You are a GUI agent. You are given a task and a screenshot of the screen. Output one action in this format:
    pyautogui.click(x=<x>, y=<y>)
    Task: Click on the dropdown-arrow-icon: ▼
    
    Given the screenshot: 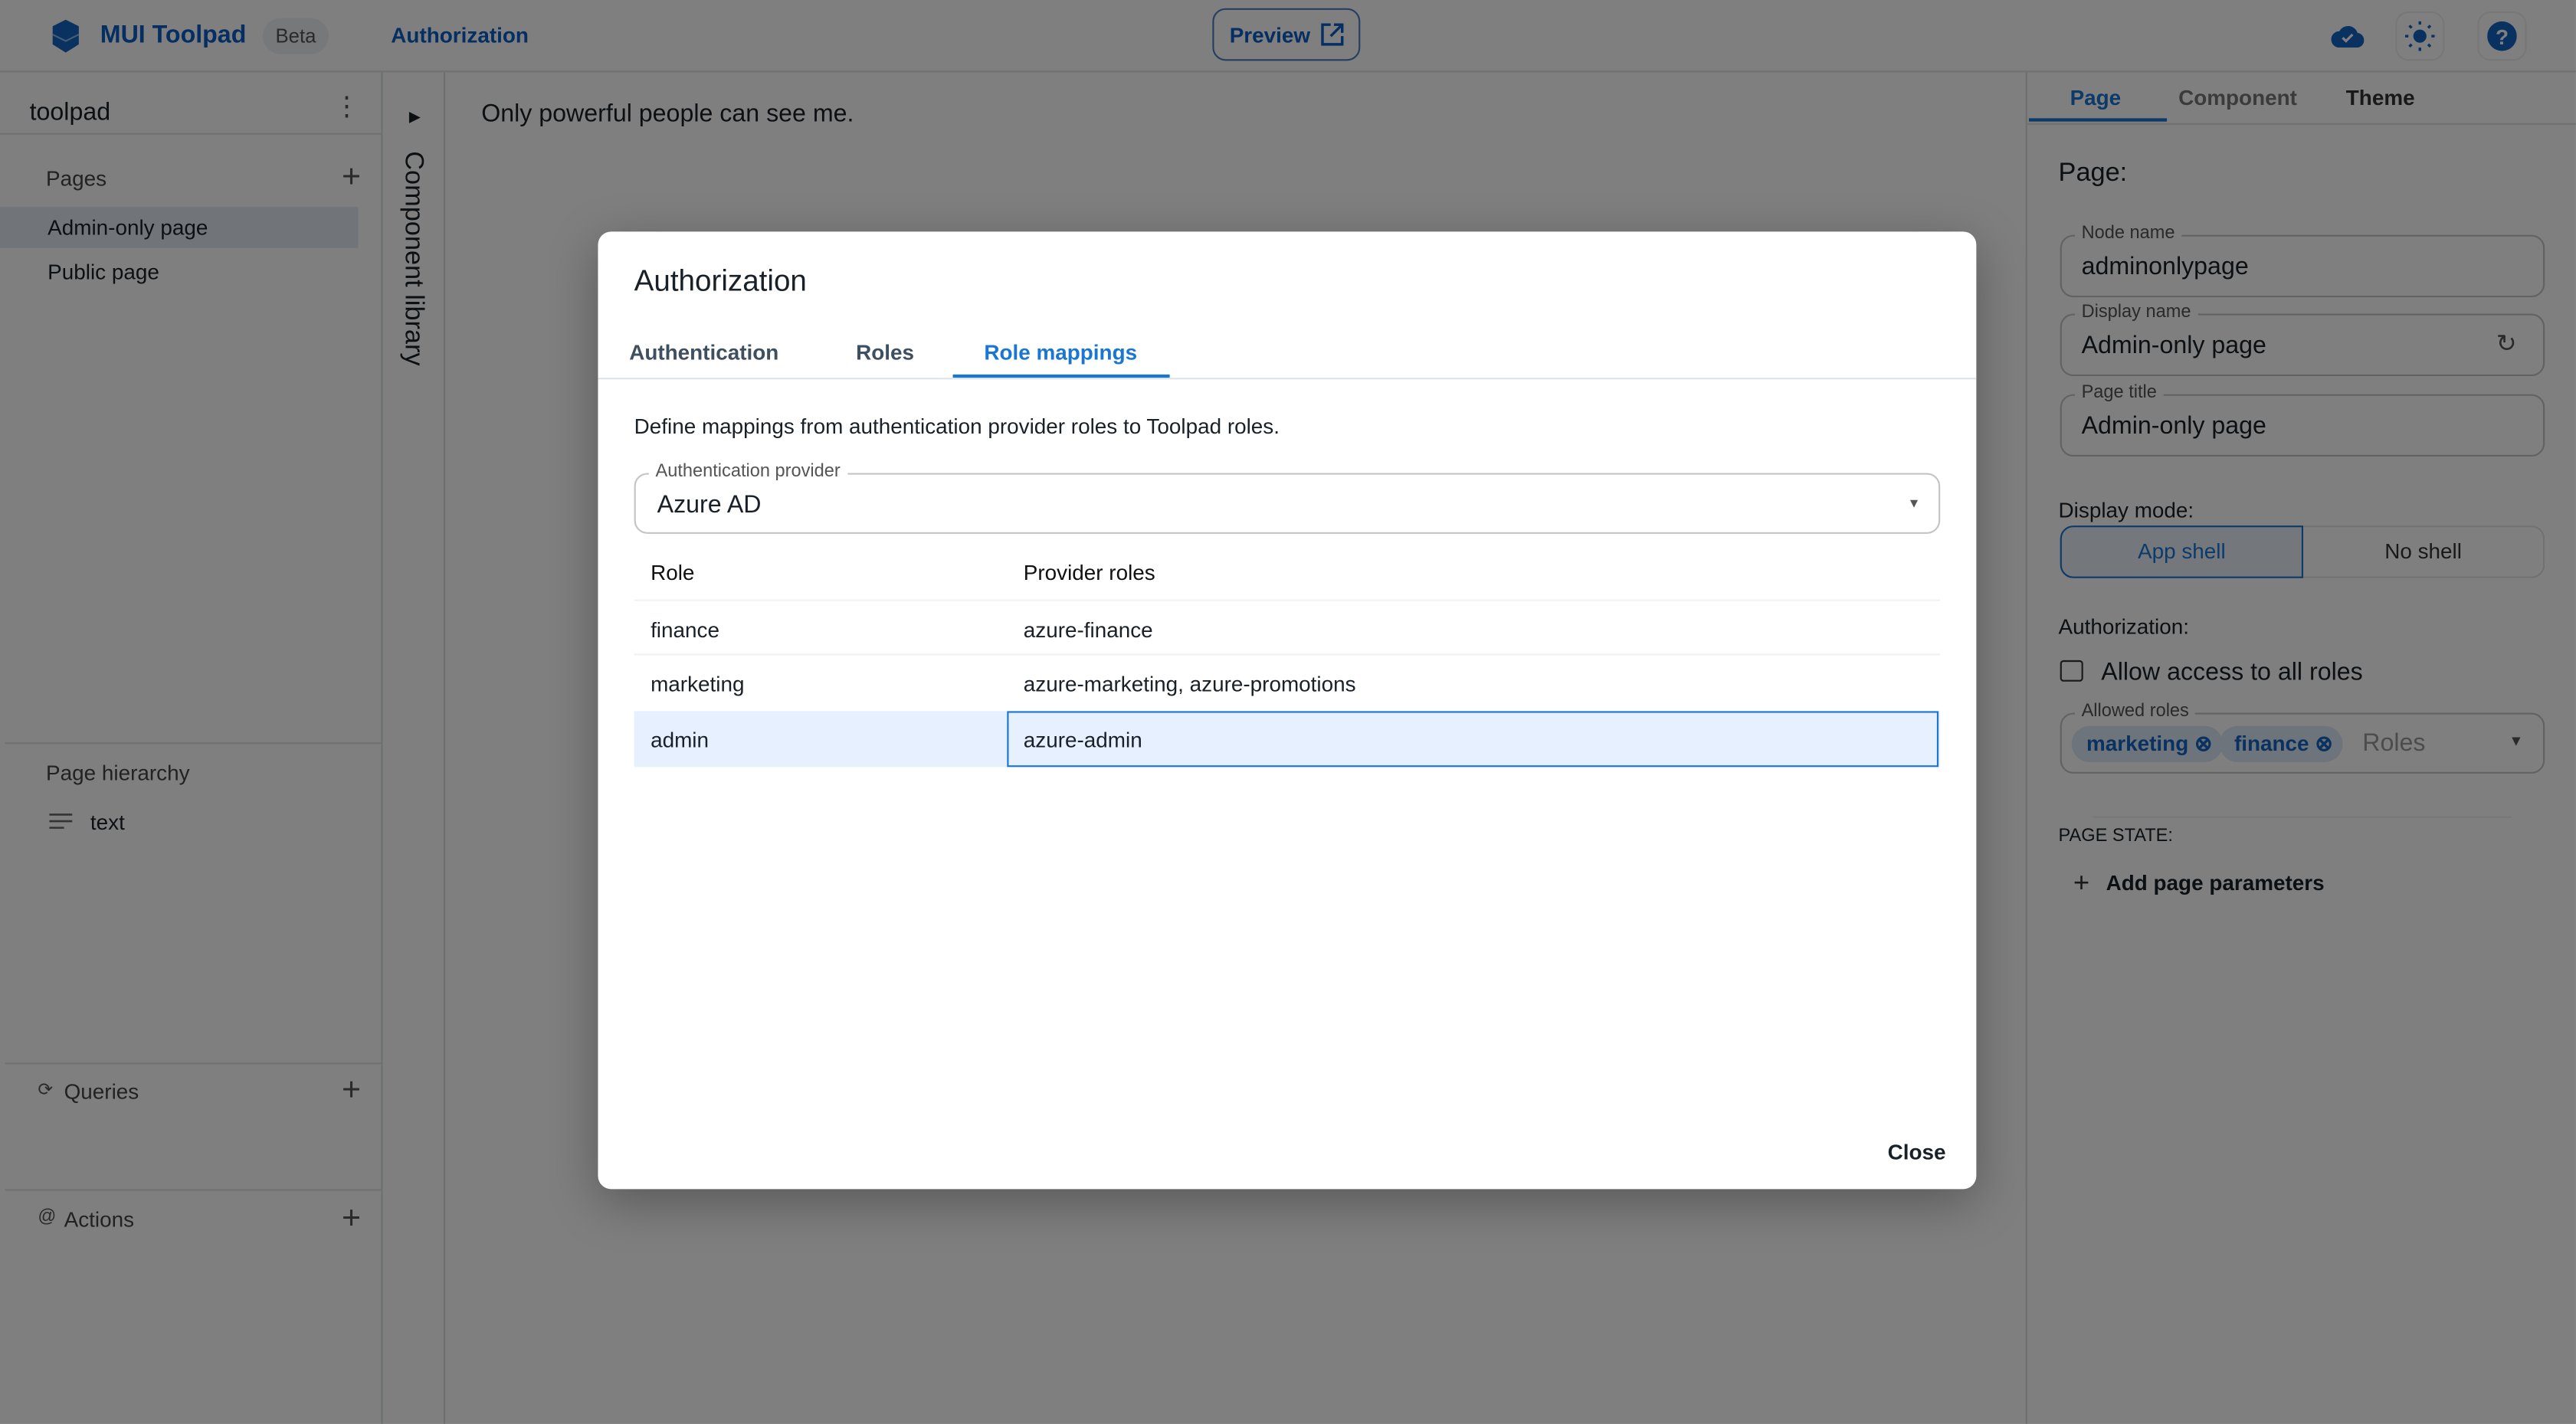 What is the action you would take?
    pyautogui.click(x=1914, y=503)
    